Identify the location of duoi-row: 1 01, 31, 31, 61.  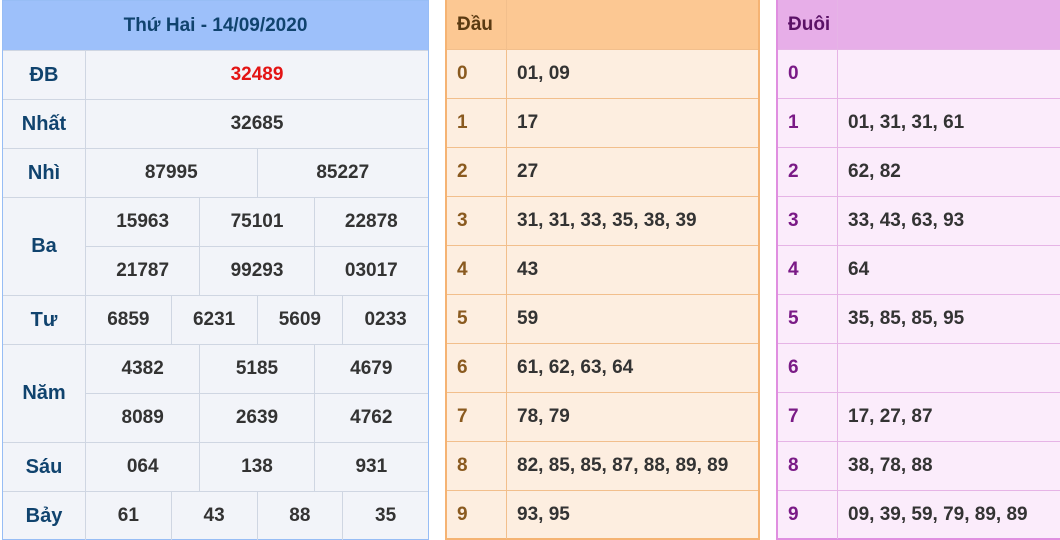
(919, 122).